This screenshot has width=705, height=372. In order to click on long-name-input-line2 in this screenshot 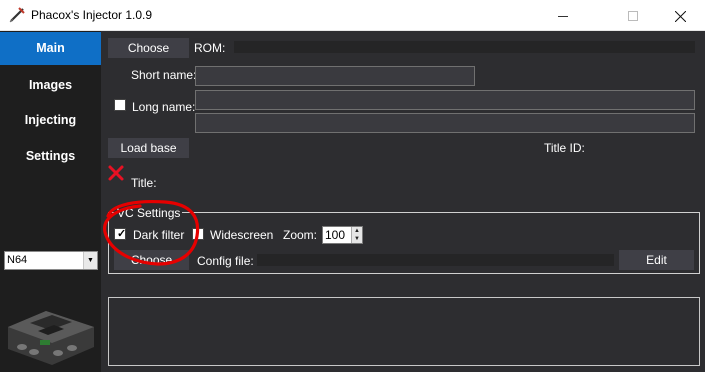, I will do `click(445, 123)`.